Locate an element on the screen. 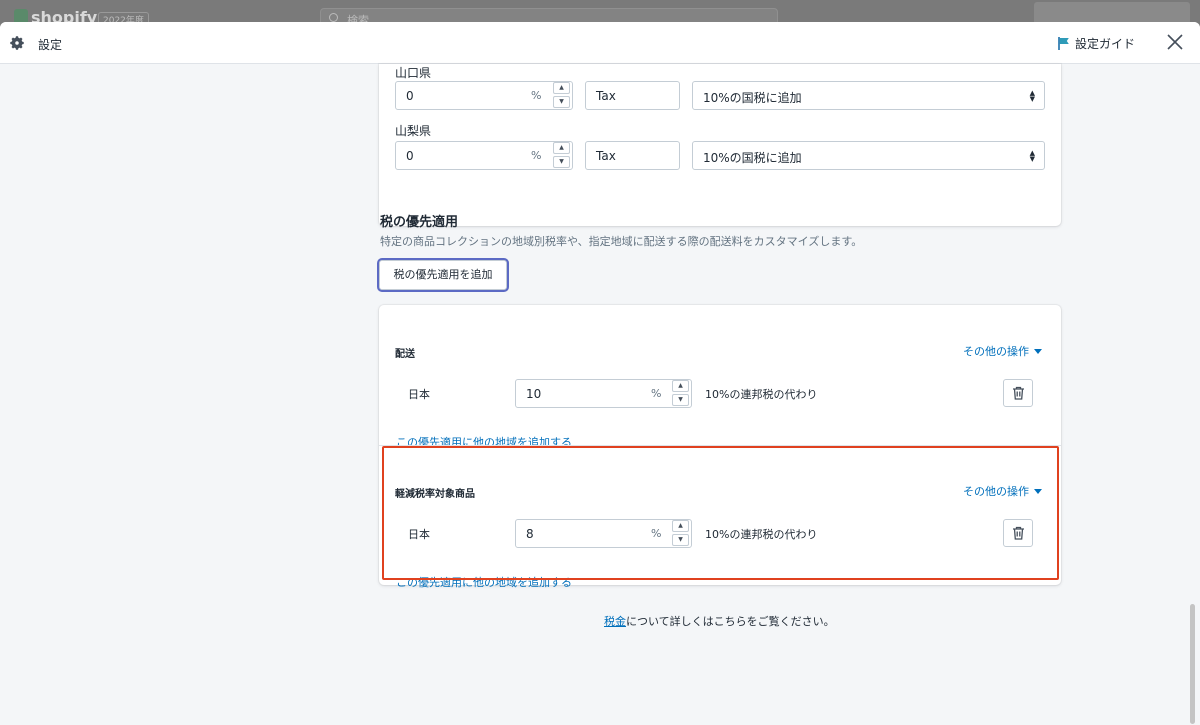 The width and height of the screenshot is (1200, 725). flag-icon is located at coordinates (1063, 43).